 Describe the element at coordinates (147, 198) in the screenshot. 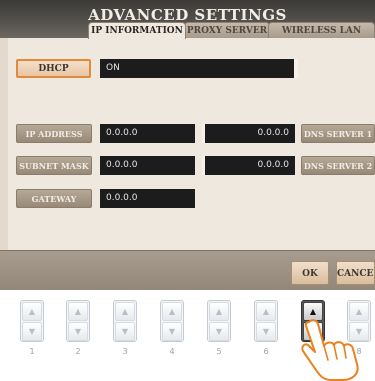

I see `gateway-field: 0.0.0.0` at that location.